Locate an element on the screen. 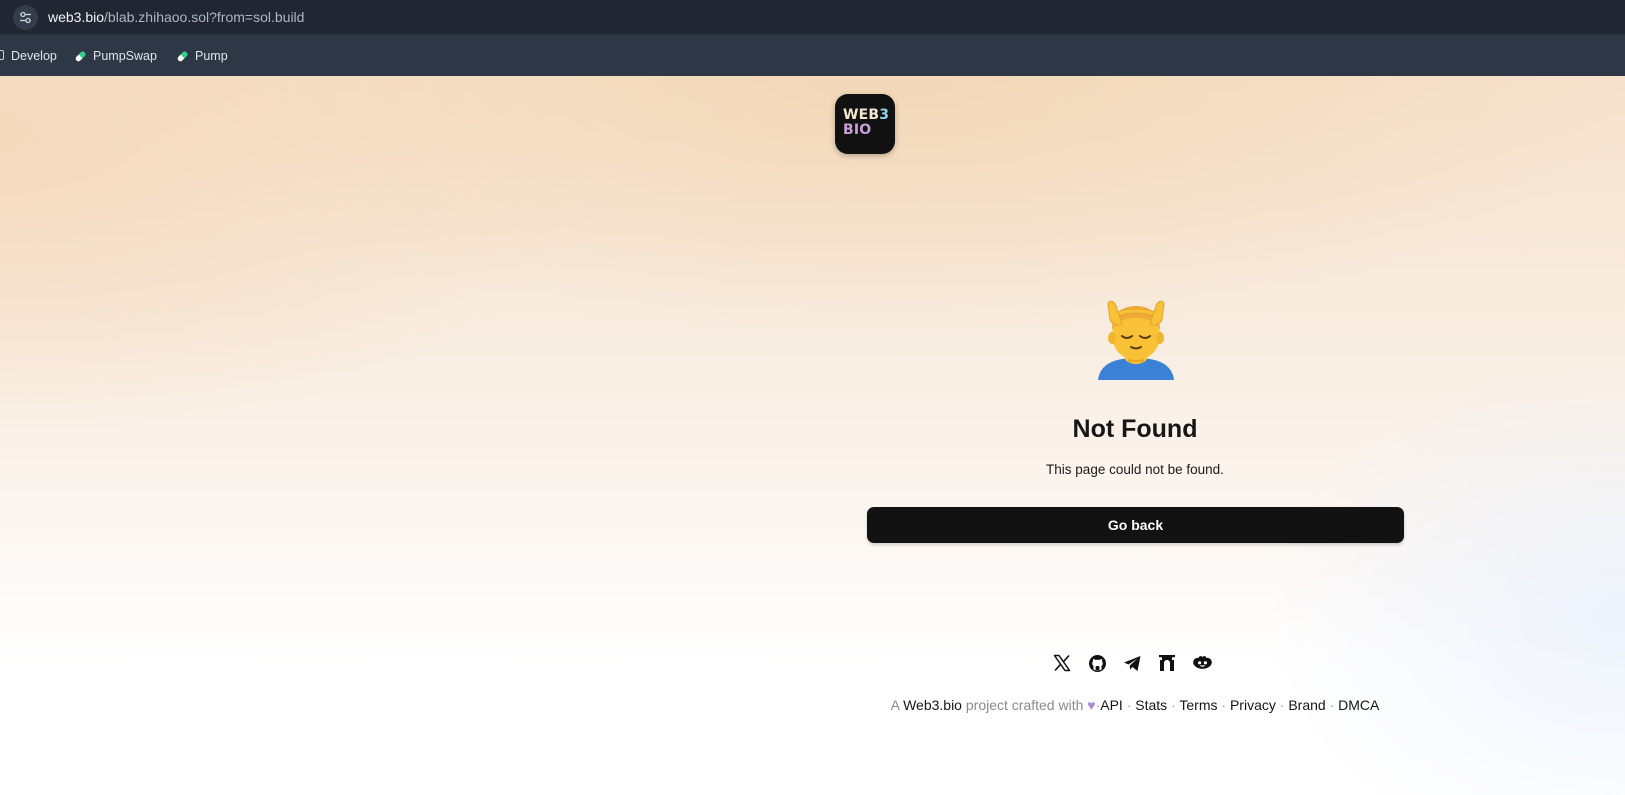  site-settings-button is located at coordinates (25, 17).